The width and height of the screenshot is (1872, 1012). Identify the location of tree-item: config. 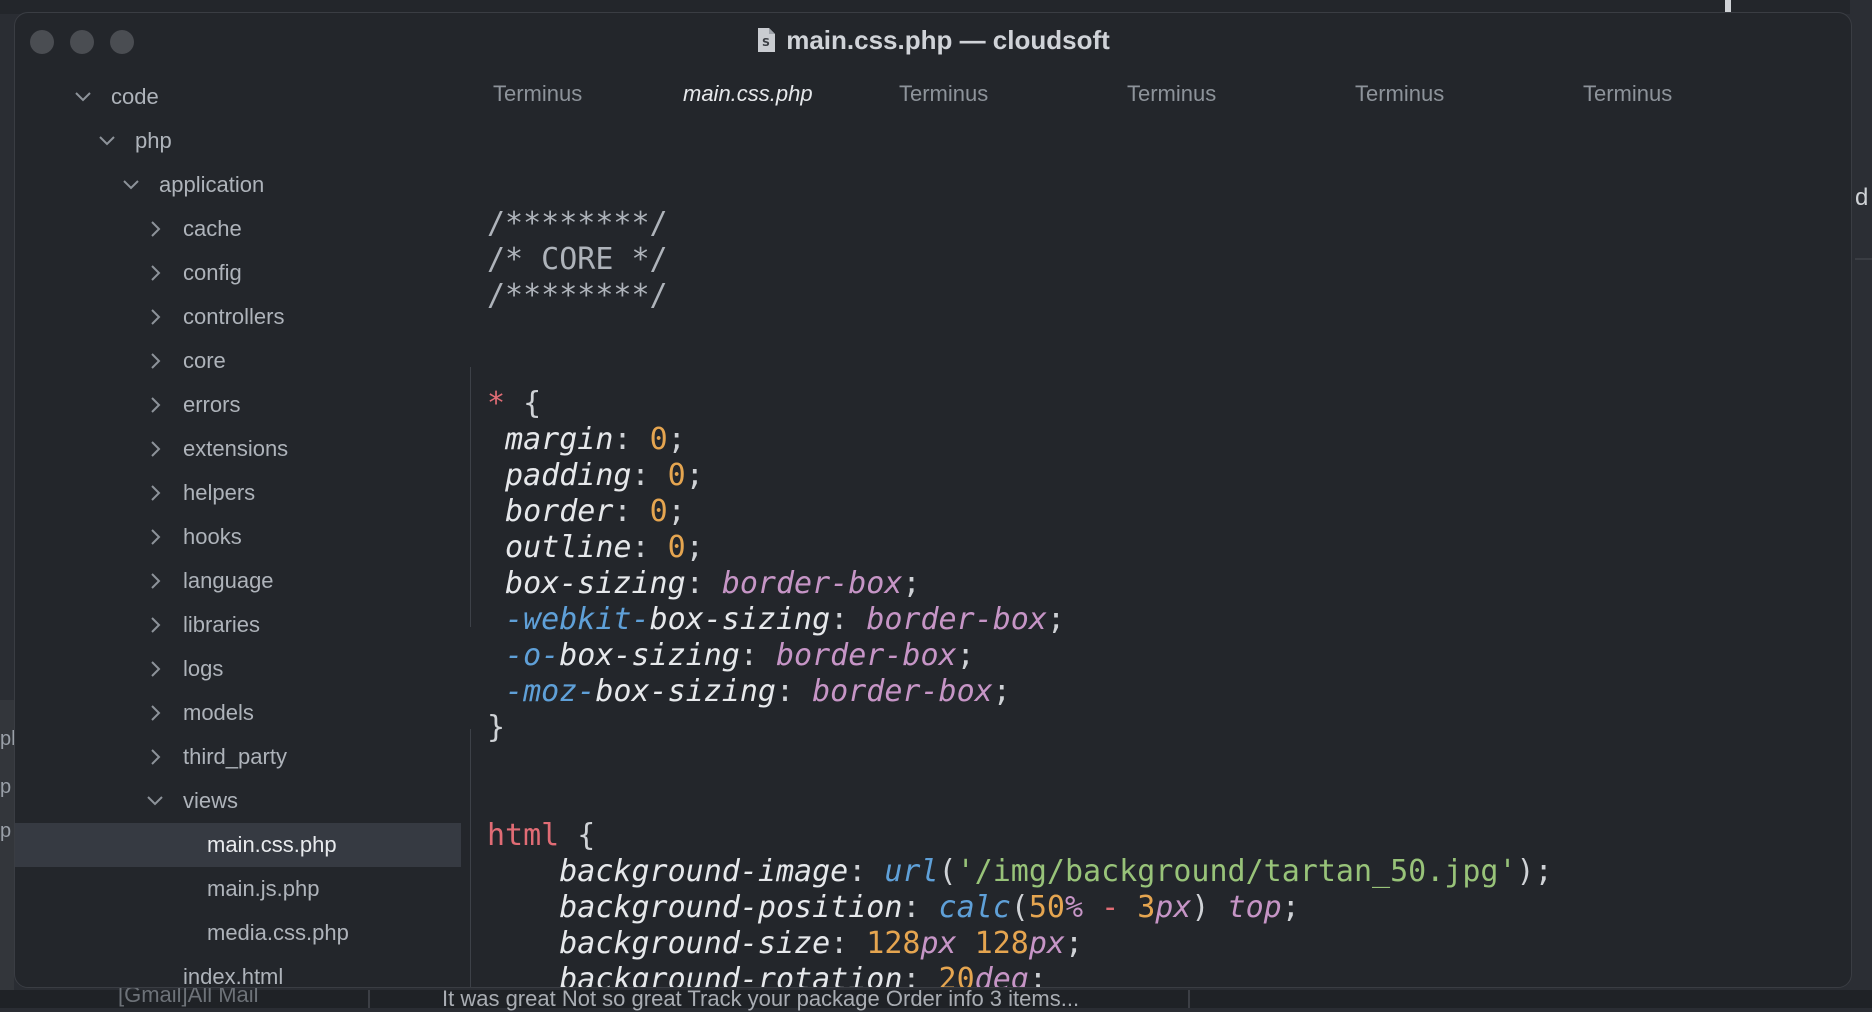
(238, 273).